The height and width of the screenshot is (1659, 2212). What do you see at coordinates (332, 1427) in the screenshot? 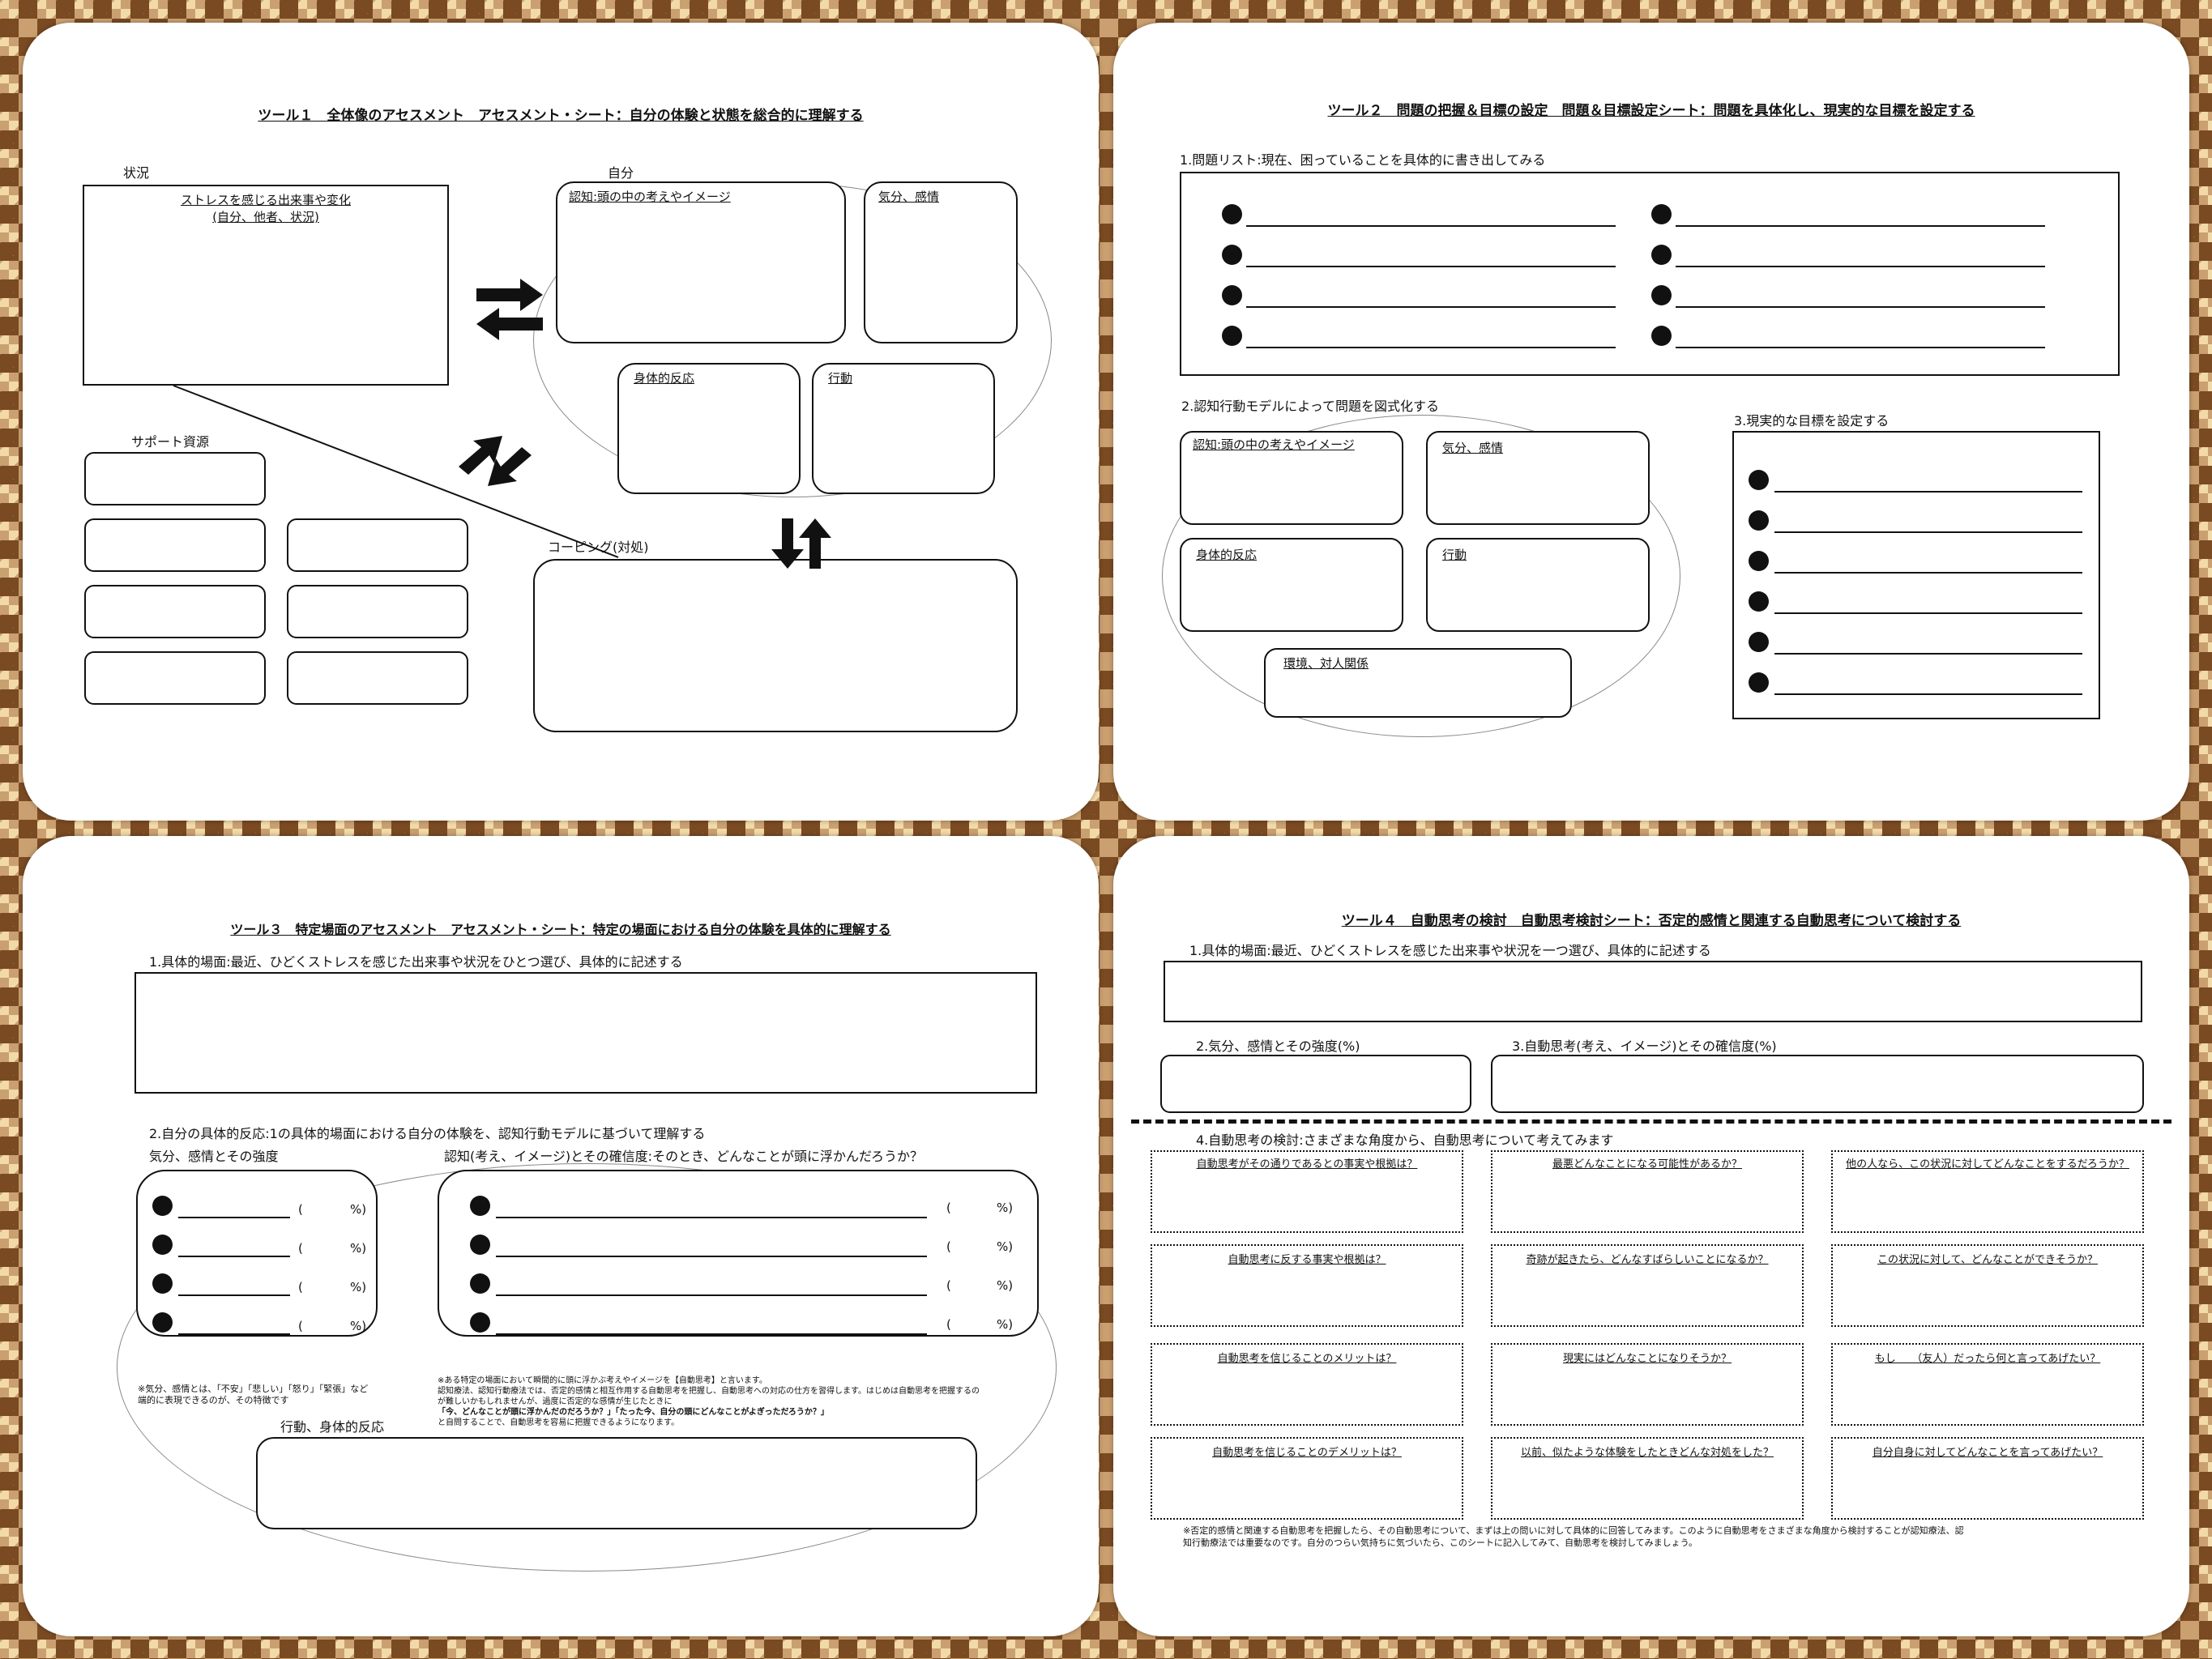
I see `tool3-behavior-label: 行動、身体的反応` at bounding box center [332, 1427].